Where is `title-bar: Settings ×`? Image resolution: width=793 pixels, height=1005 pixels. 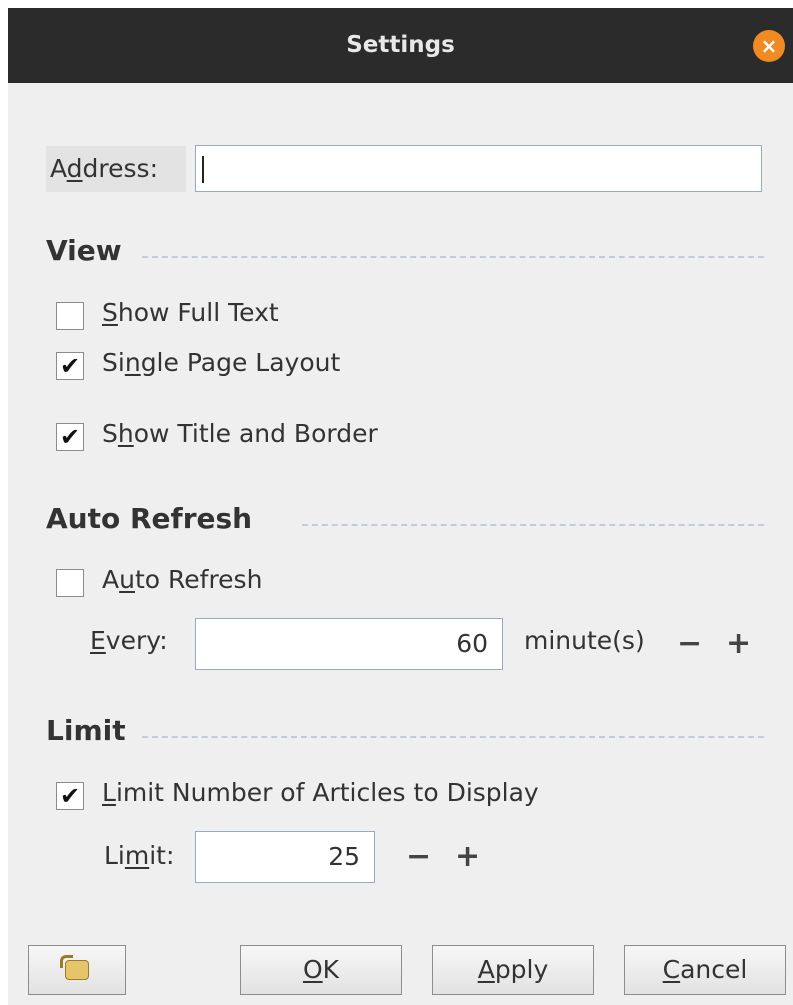
title-bar: Settings × is located at coordinates (400, 45).